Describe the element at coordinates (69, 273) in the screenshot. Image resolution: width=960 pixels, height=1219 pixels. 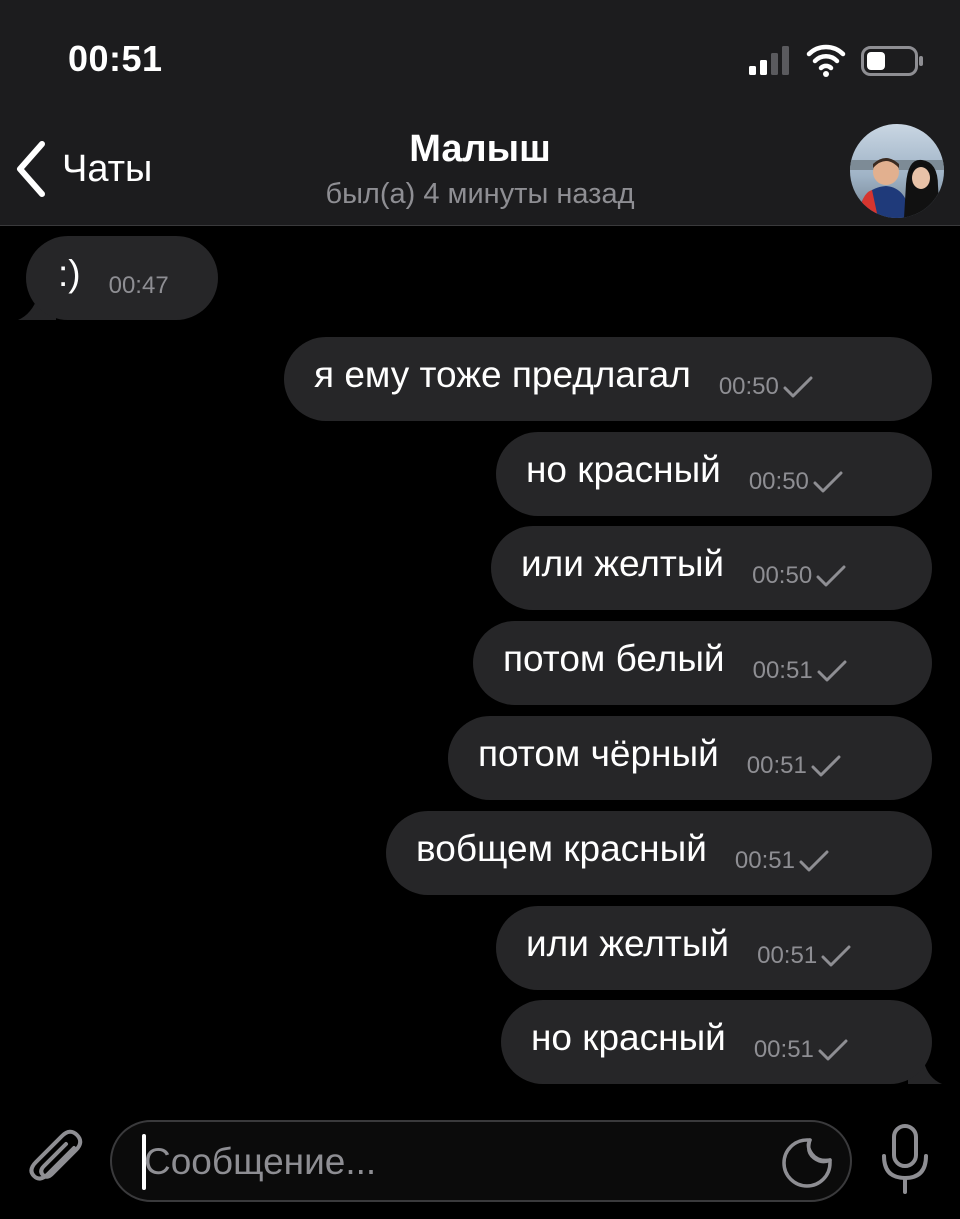
I see `message-text: :)` at that location.